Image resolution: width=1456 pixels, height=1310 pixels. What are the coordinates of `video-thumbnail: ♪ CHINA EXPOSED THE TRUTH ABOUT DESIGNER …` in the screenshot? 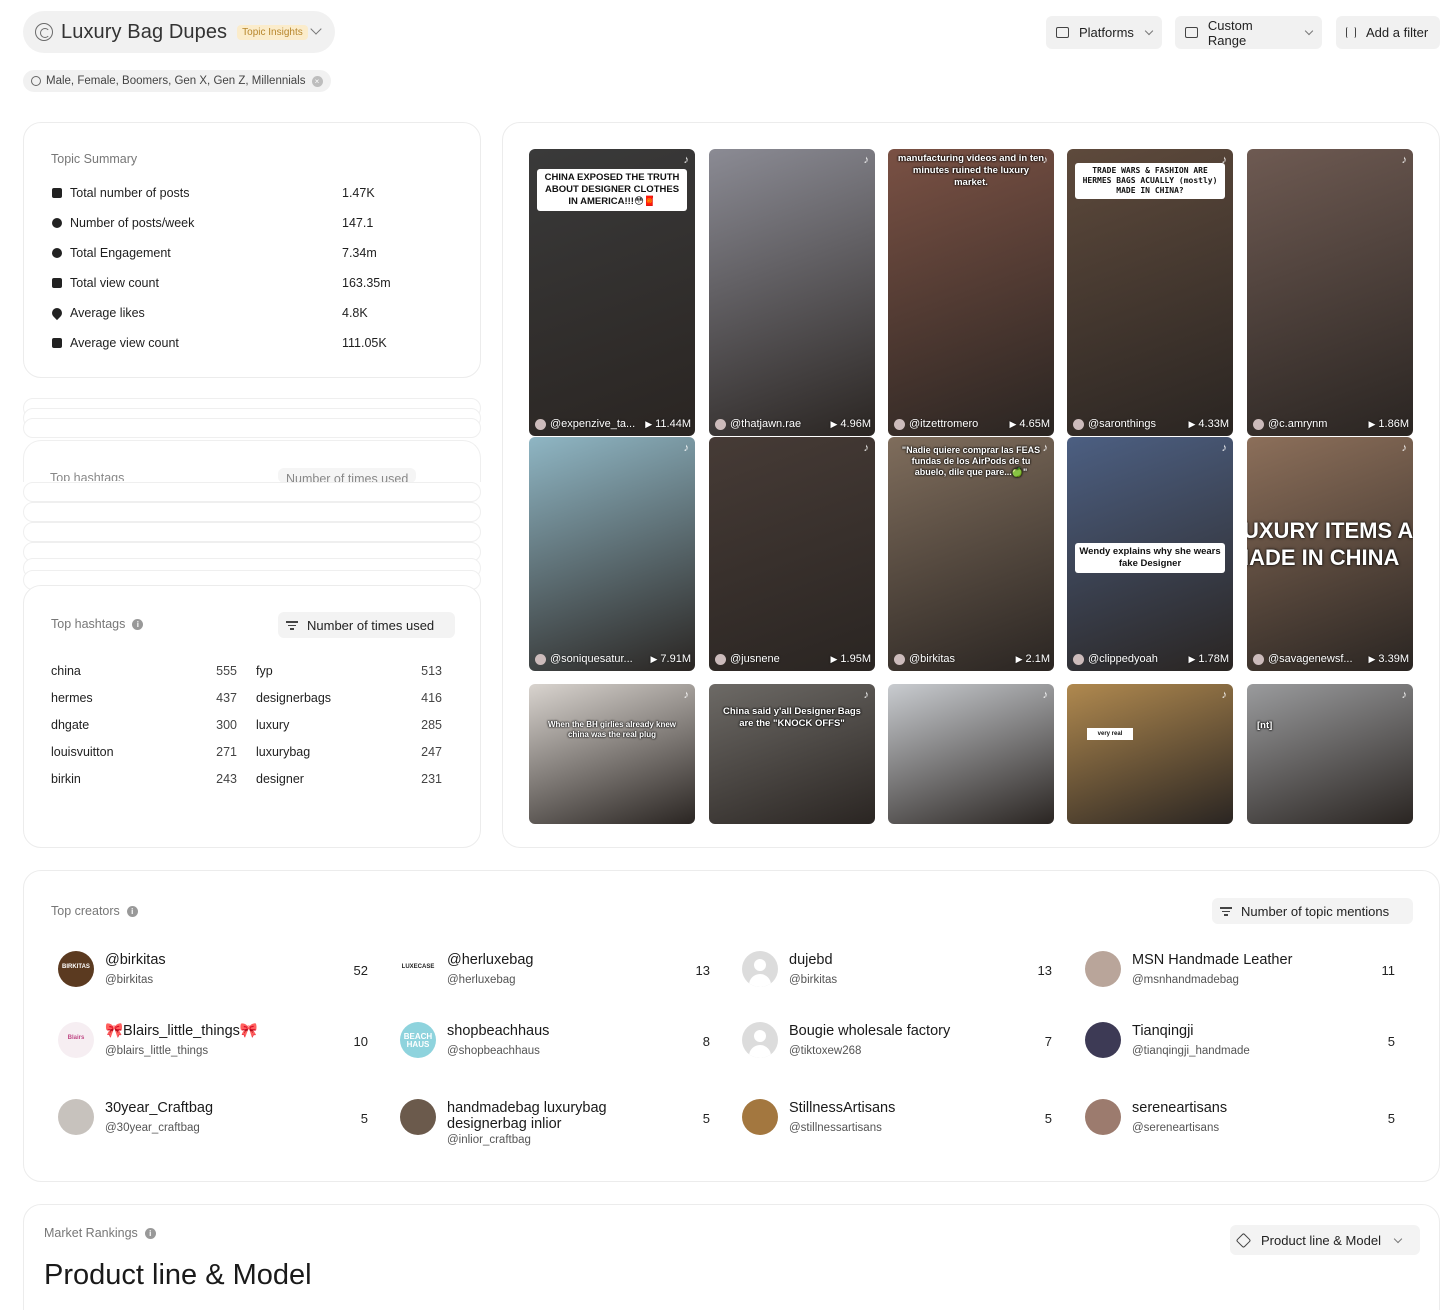 It's located at (612, 292).